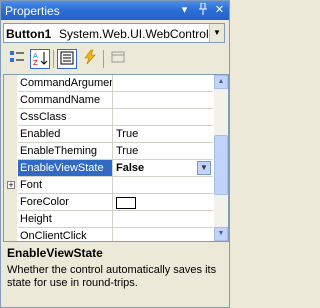  I want to click on pin-icon, so click(202, 9).